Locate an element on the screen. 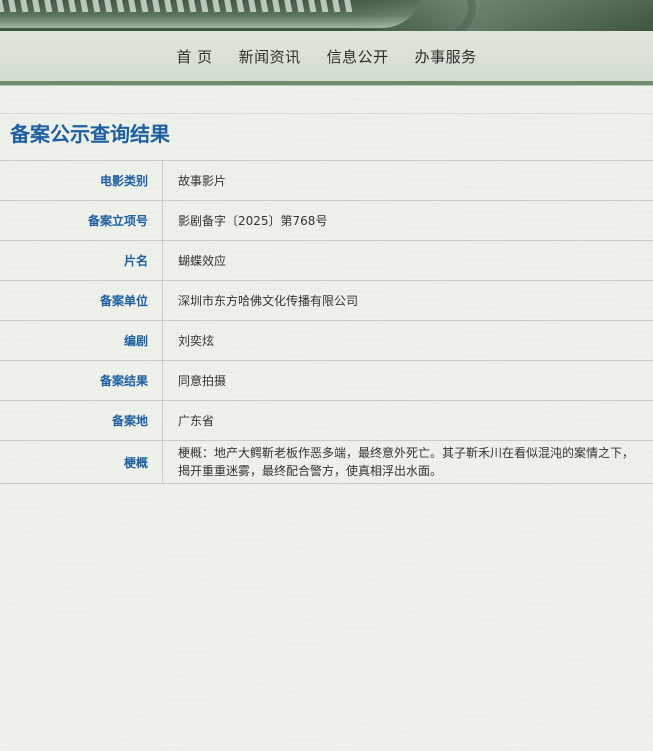 The image size is (653, 751). table-row: 备案单位 深圳市东方哈佛文化传播有限公司 is located at coordinates (326, 301).